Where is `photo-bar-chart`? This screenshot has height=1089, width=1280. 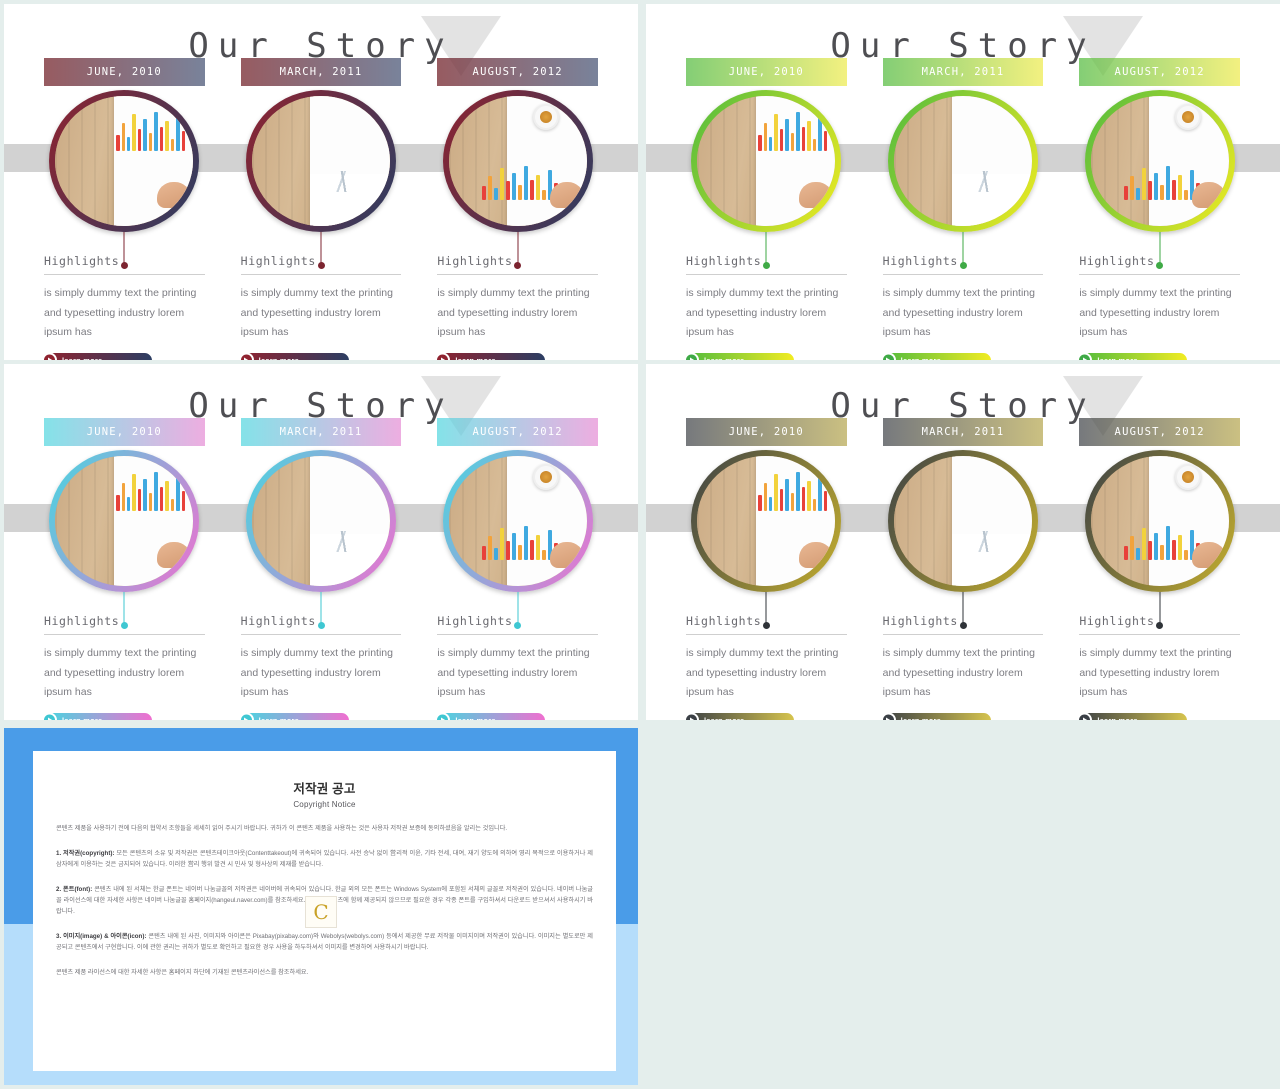 photo-bar-chart is located at coordinates (151, 491).